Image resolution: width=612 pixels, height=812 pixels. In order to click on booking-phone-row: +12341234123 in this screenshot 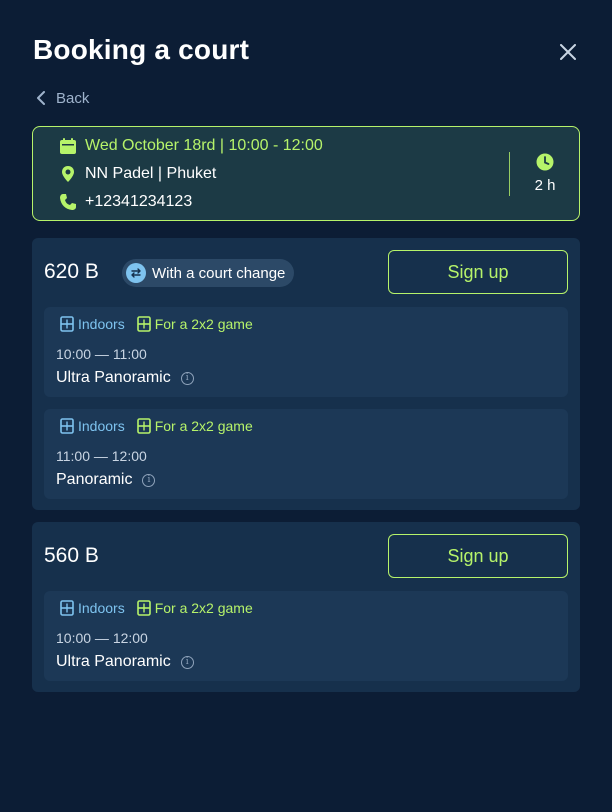, I will do `click(125, 202)`.